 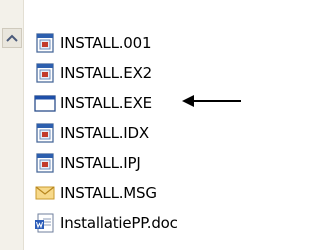 What do you see at coordinates (106, 73) in the screenshot?
I see `file-name: INSTALL.EX2` at bounding box center [106, 73].